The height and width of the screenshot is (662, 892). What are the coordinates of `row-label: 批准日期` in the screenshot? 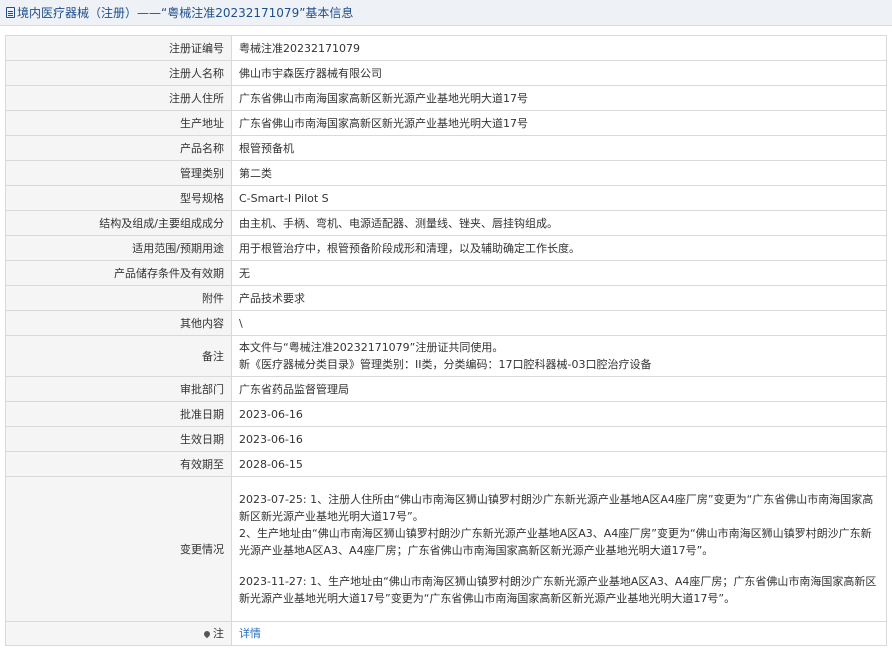 It's located at (118, 414).